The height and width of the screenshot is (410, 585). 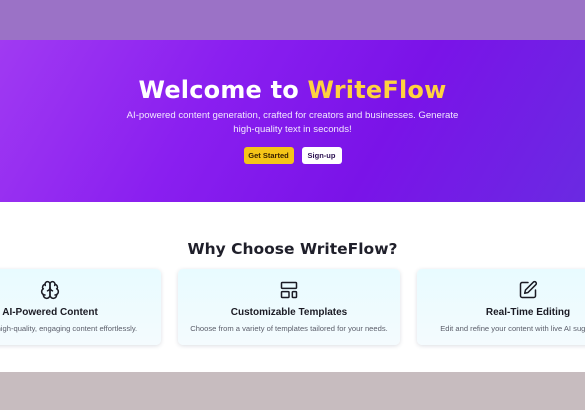 What do you see at coordinates (528, 290) in the screenshot?
I see `edit-icon` at bounding box center [528, 290].